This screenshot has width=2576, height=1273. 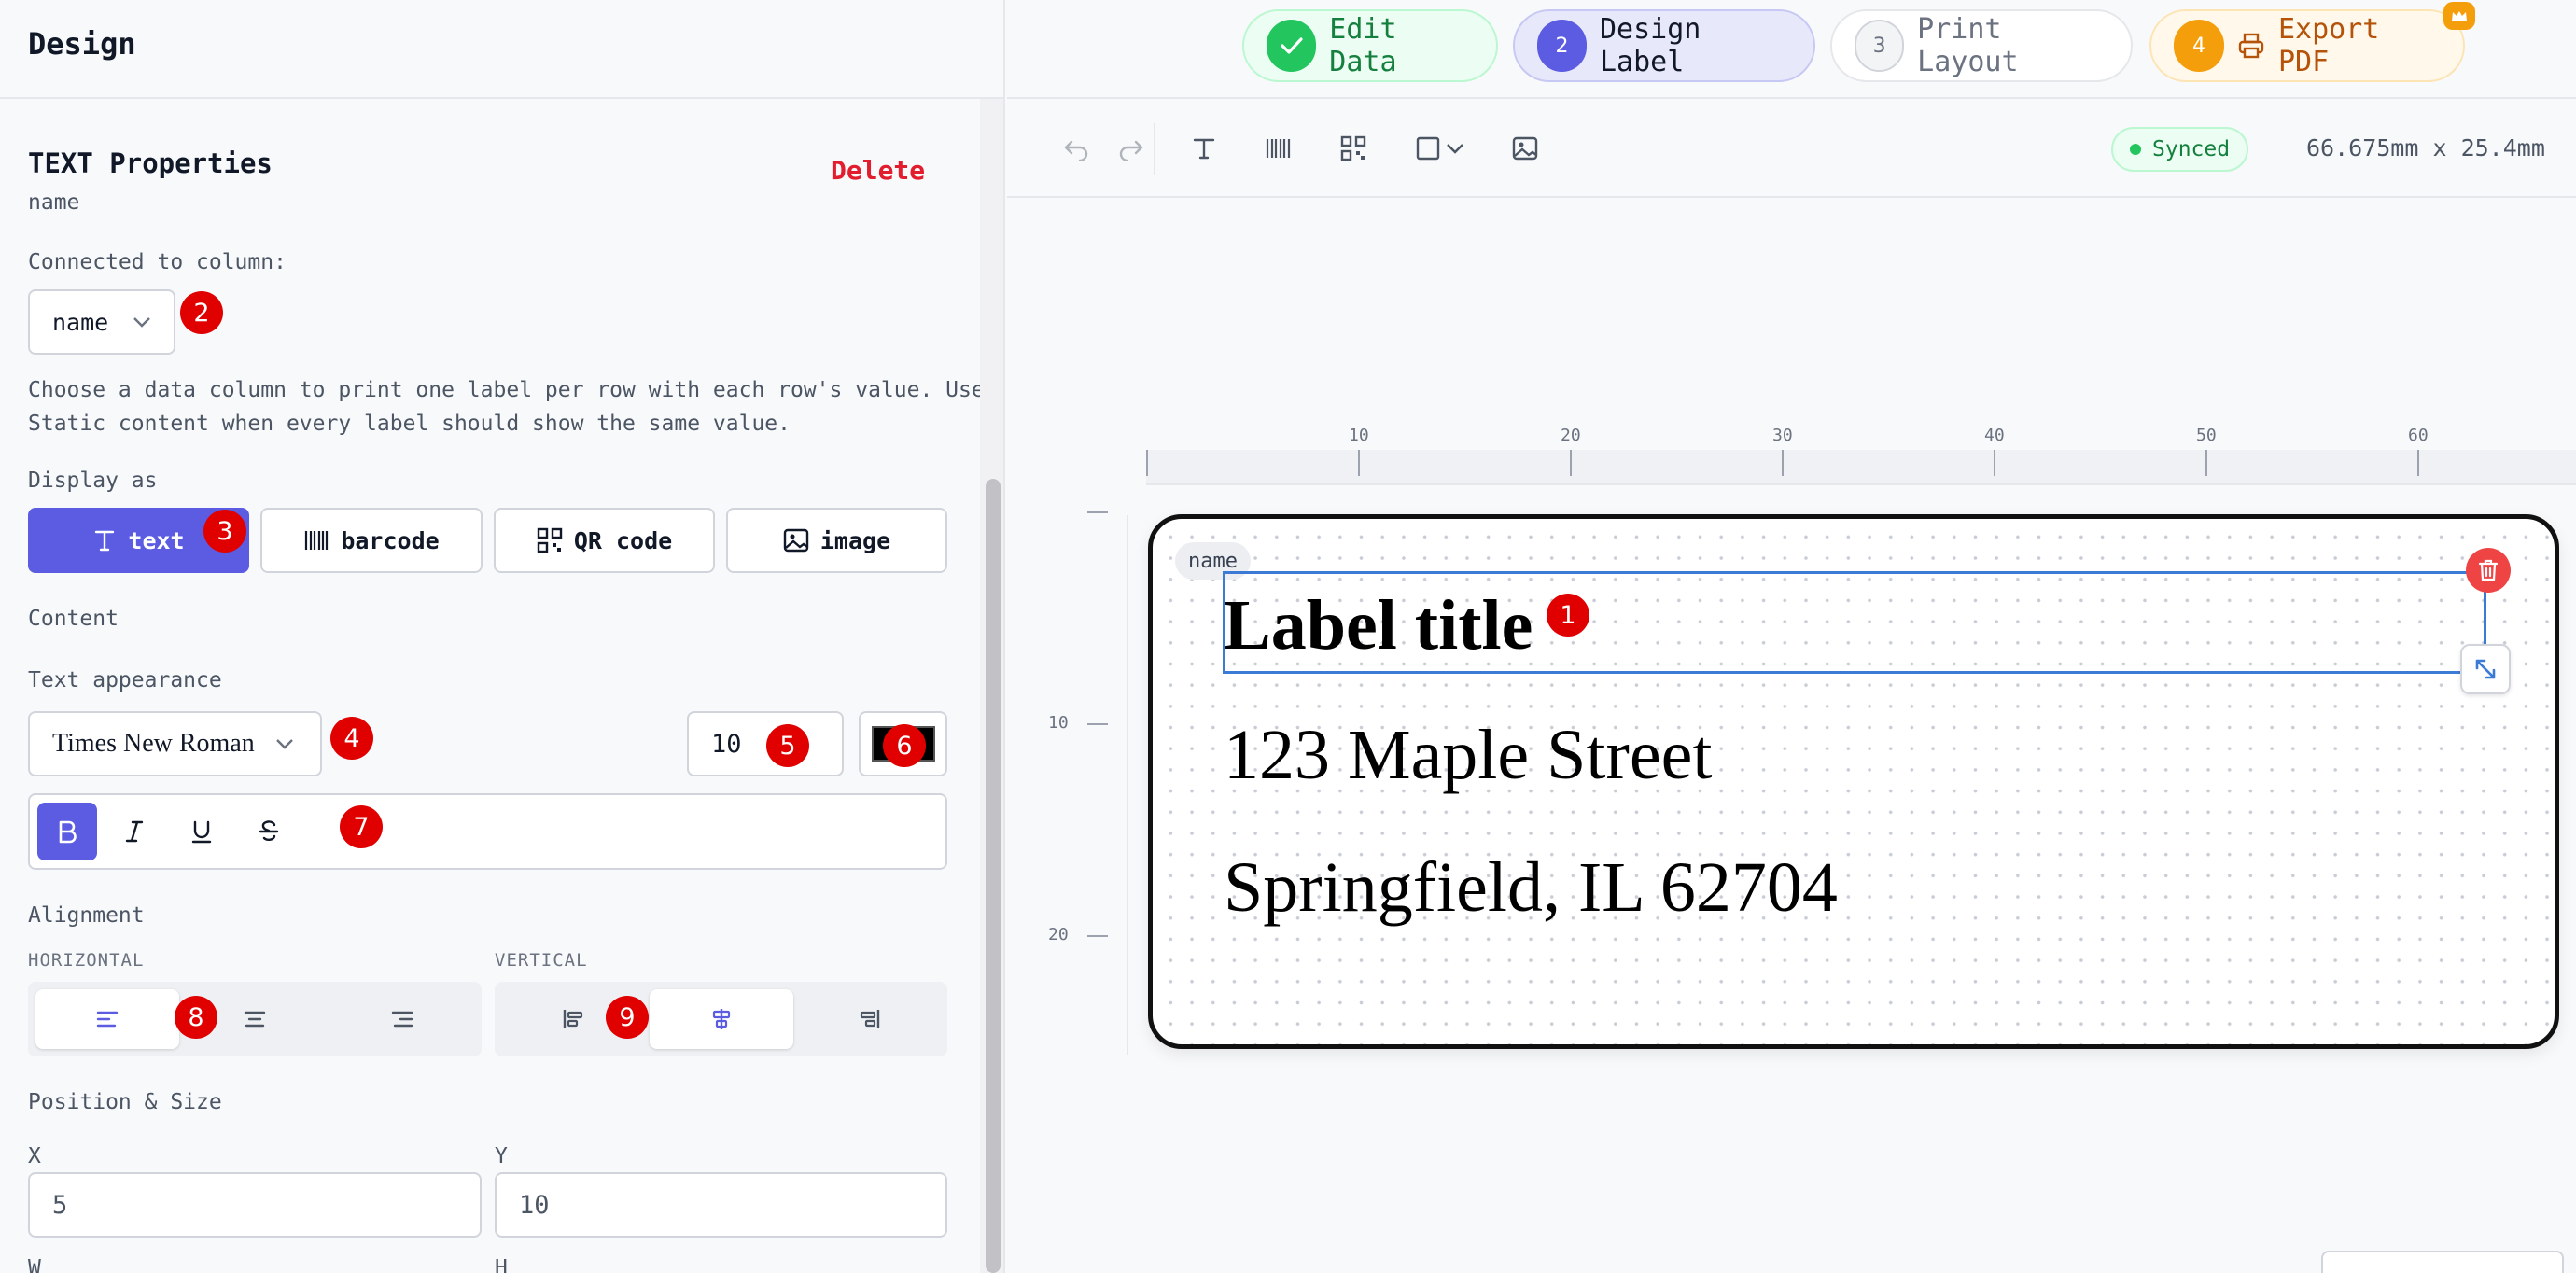 I want to click on alignment-label: Alignment, so click(x=86, y=915).